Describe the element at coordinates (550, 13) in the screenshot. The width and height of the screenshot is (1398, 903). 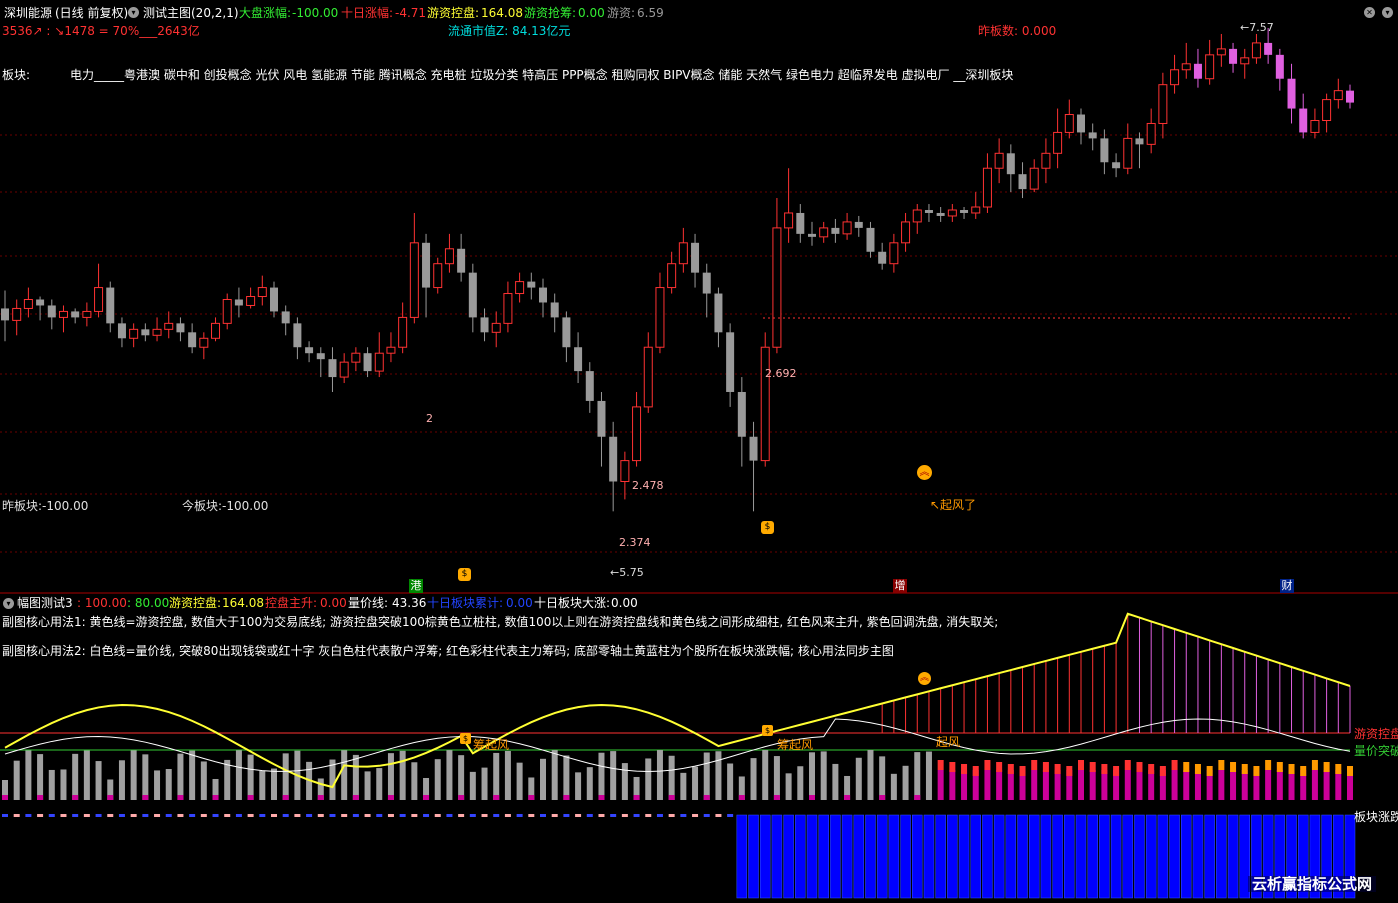
I see `youzi-qiang-label: 游资抢筹:` at that location.